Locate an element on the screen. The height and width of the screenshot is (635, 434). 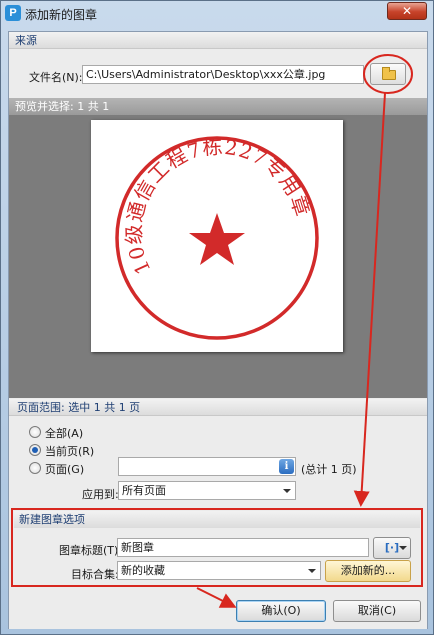
apply-to-select: 所有页面 is located at coordinates (207, 490).